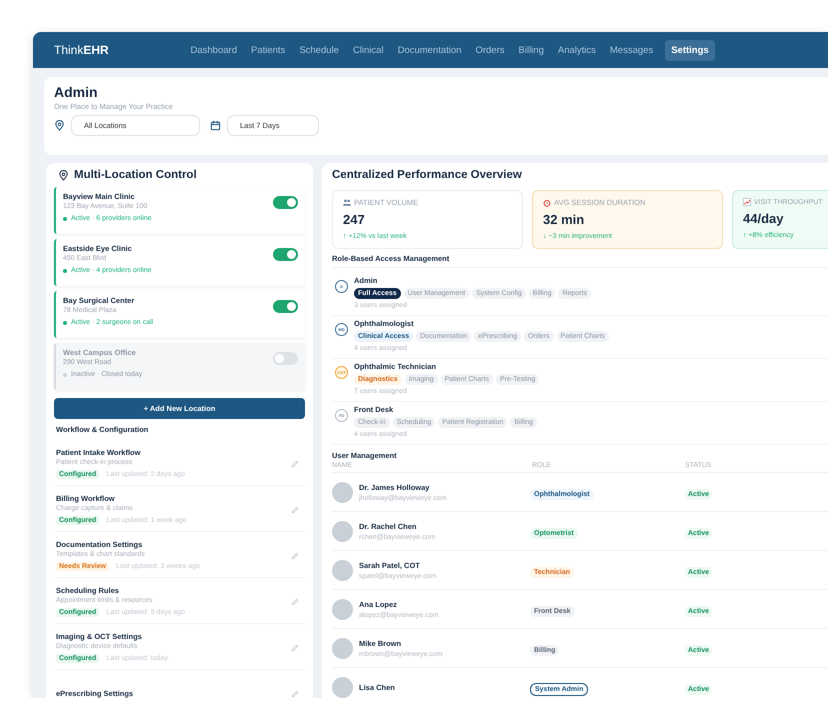  I want to click on page-title: Admin, so click(76, 92).